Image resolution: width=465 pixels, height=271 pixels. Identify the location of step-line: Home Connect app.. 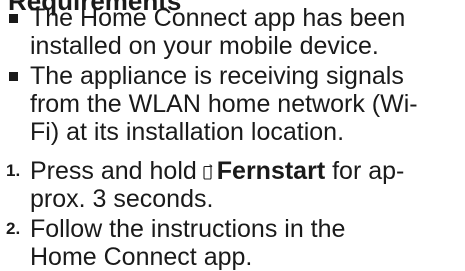
(141, 257).